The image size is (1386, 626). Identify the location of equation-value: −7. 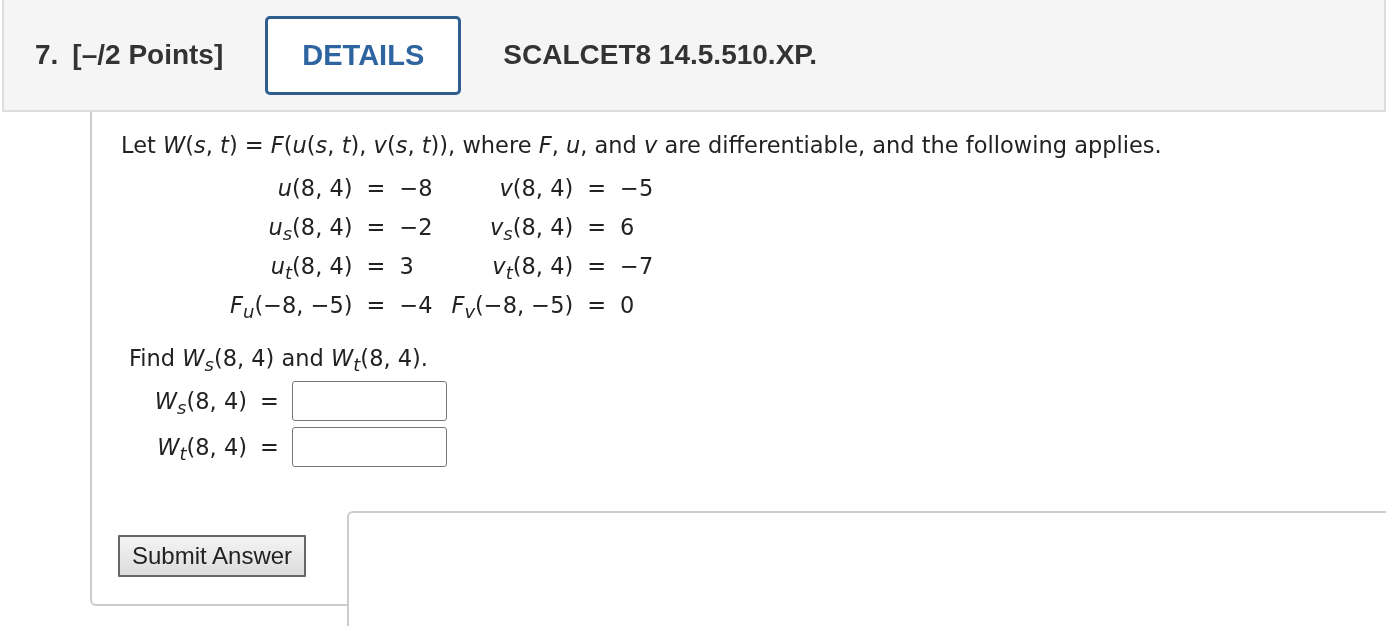
(637, 266).